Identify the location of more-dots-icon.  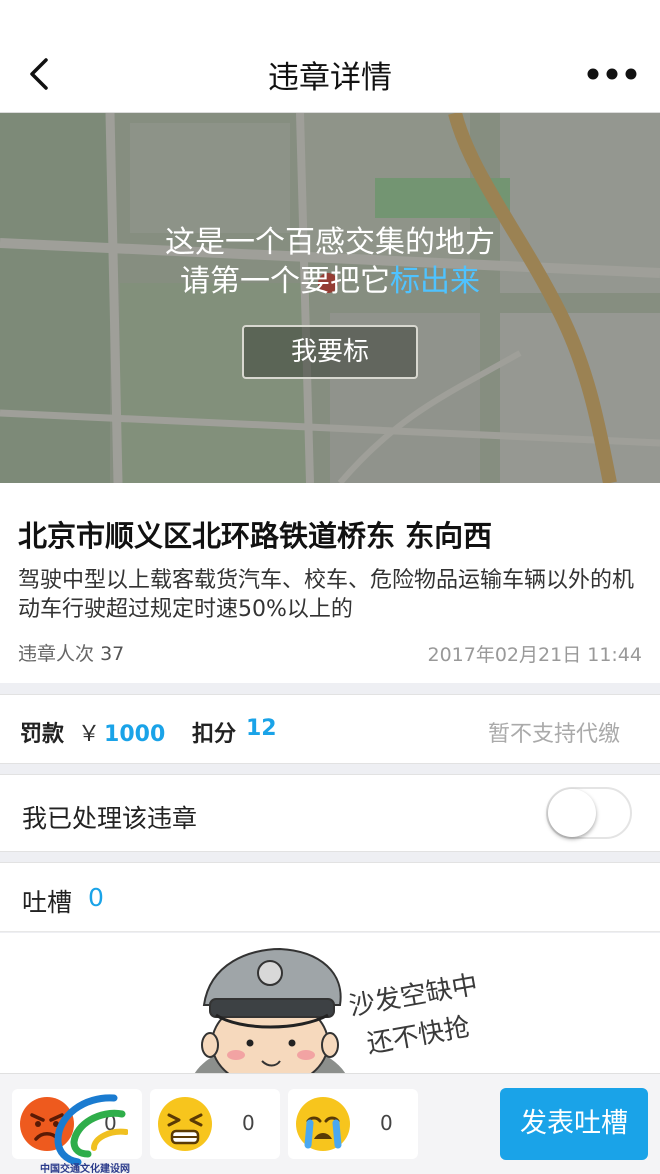
(612, 74).